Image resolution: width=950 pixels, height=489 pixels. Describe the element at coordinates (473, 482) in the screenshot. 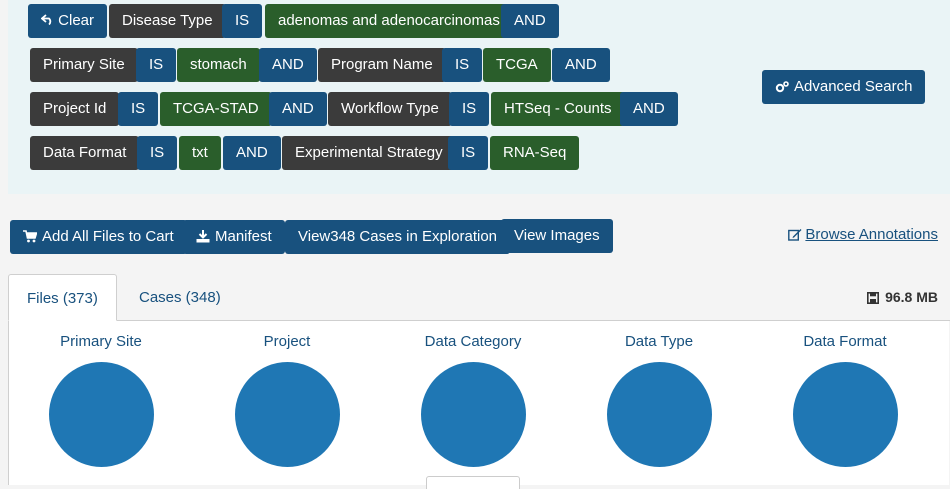

I see `tooltip-box` at that location.